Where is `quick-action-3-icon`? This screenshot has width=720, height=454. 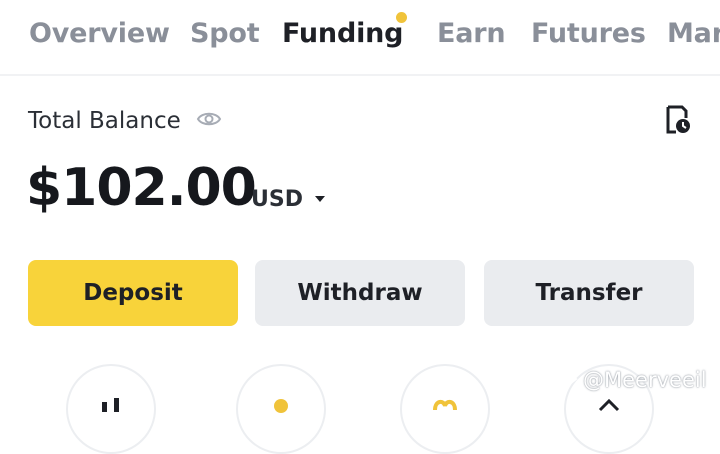
quick-action-3-icon is located at coordinates (445, 405).